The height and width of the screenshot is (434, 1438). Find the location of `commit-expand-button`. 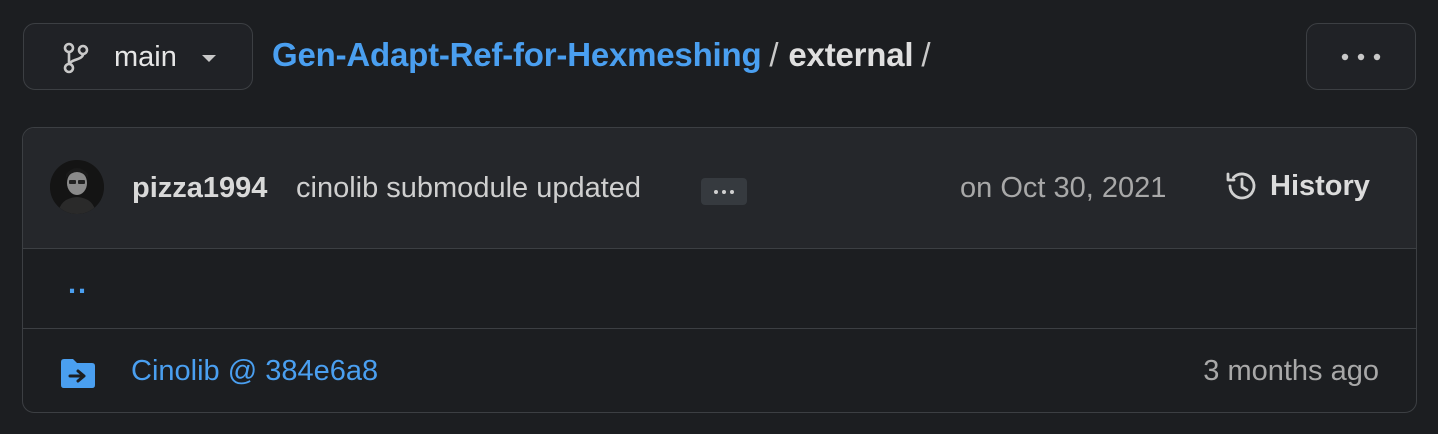

commit-expand-button is located at coordinates (724, 191).